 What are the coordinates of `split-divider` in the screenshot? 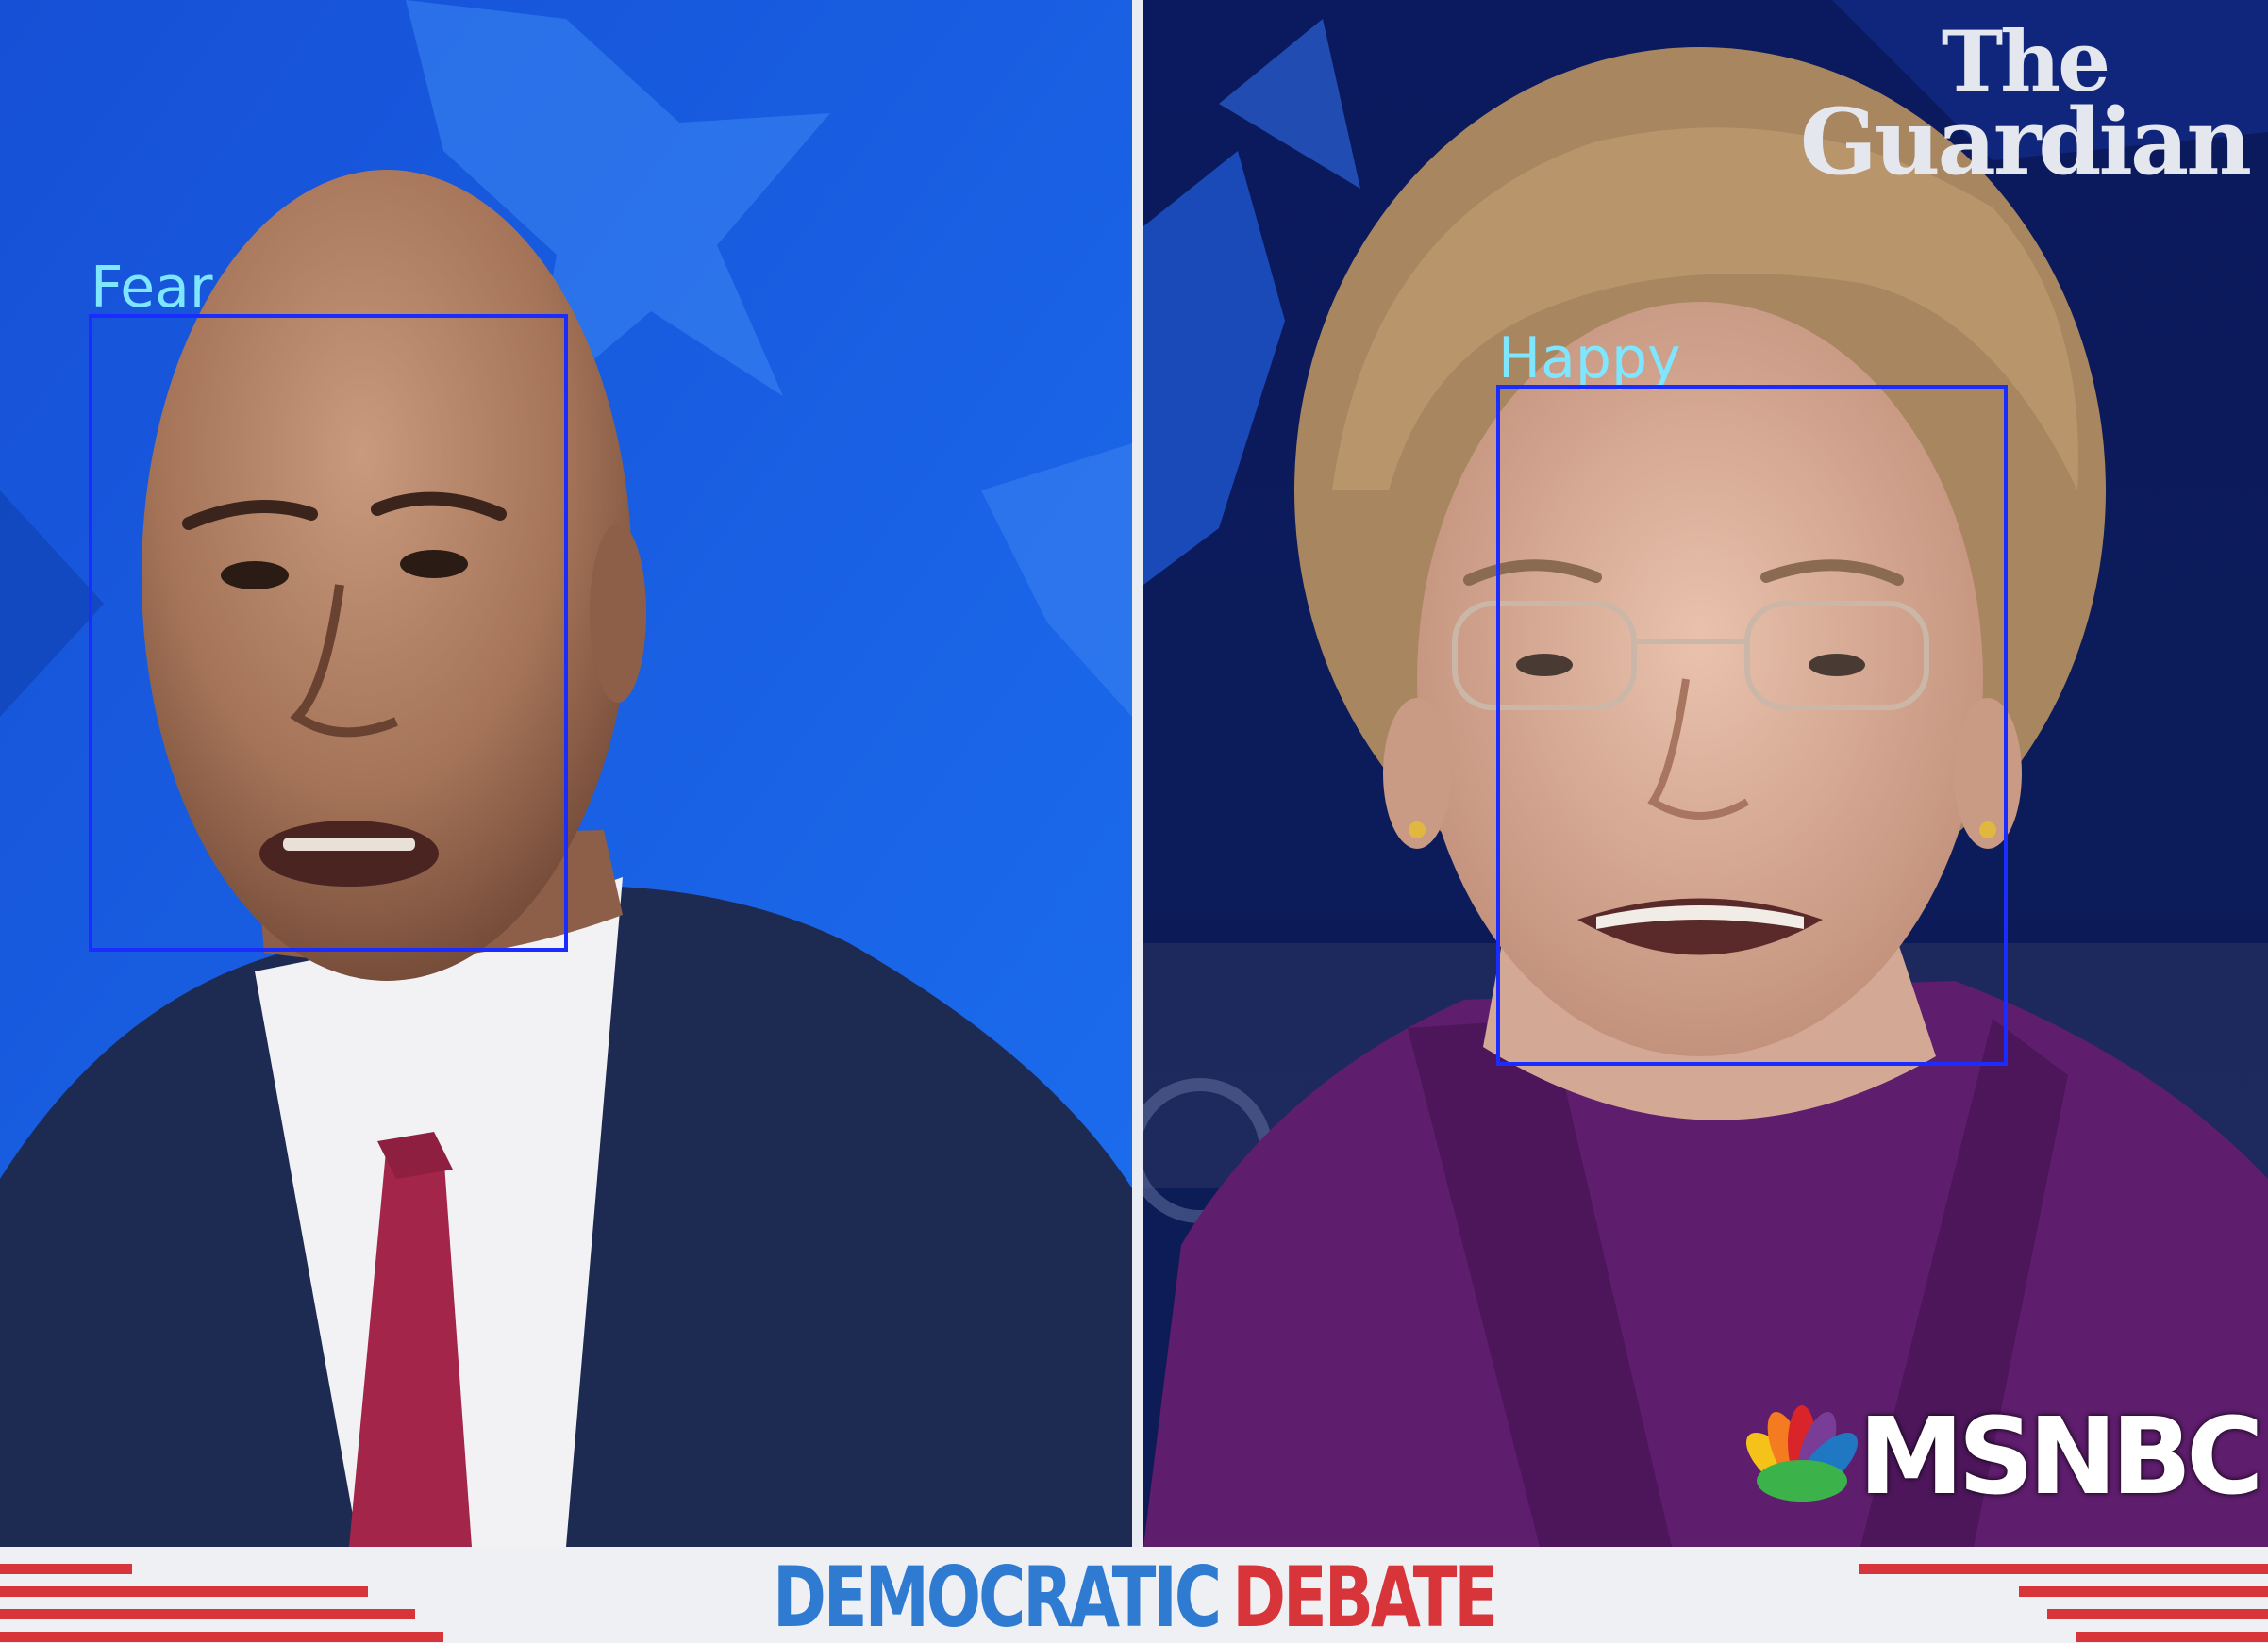 It's located at (1137, 773).